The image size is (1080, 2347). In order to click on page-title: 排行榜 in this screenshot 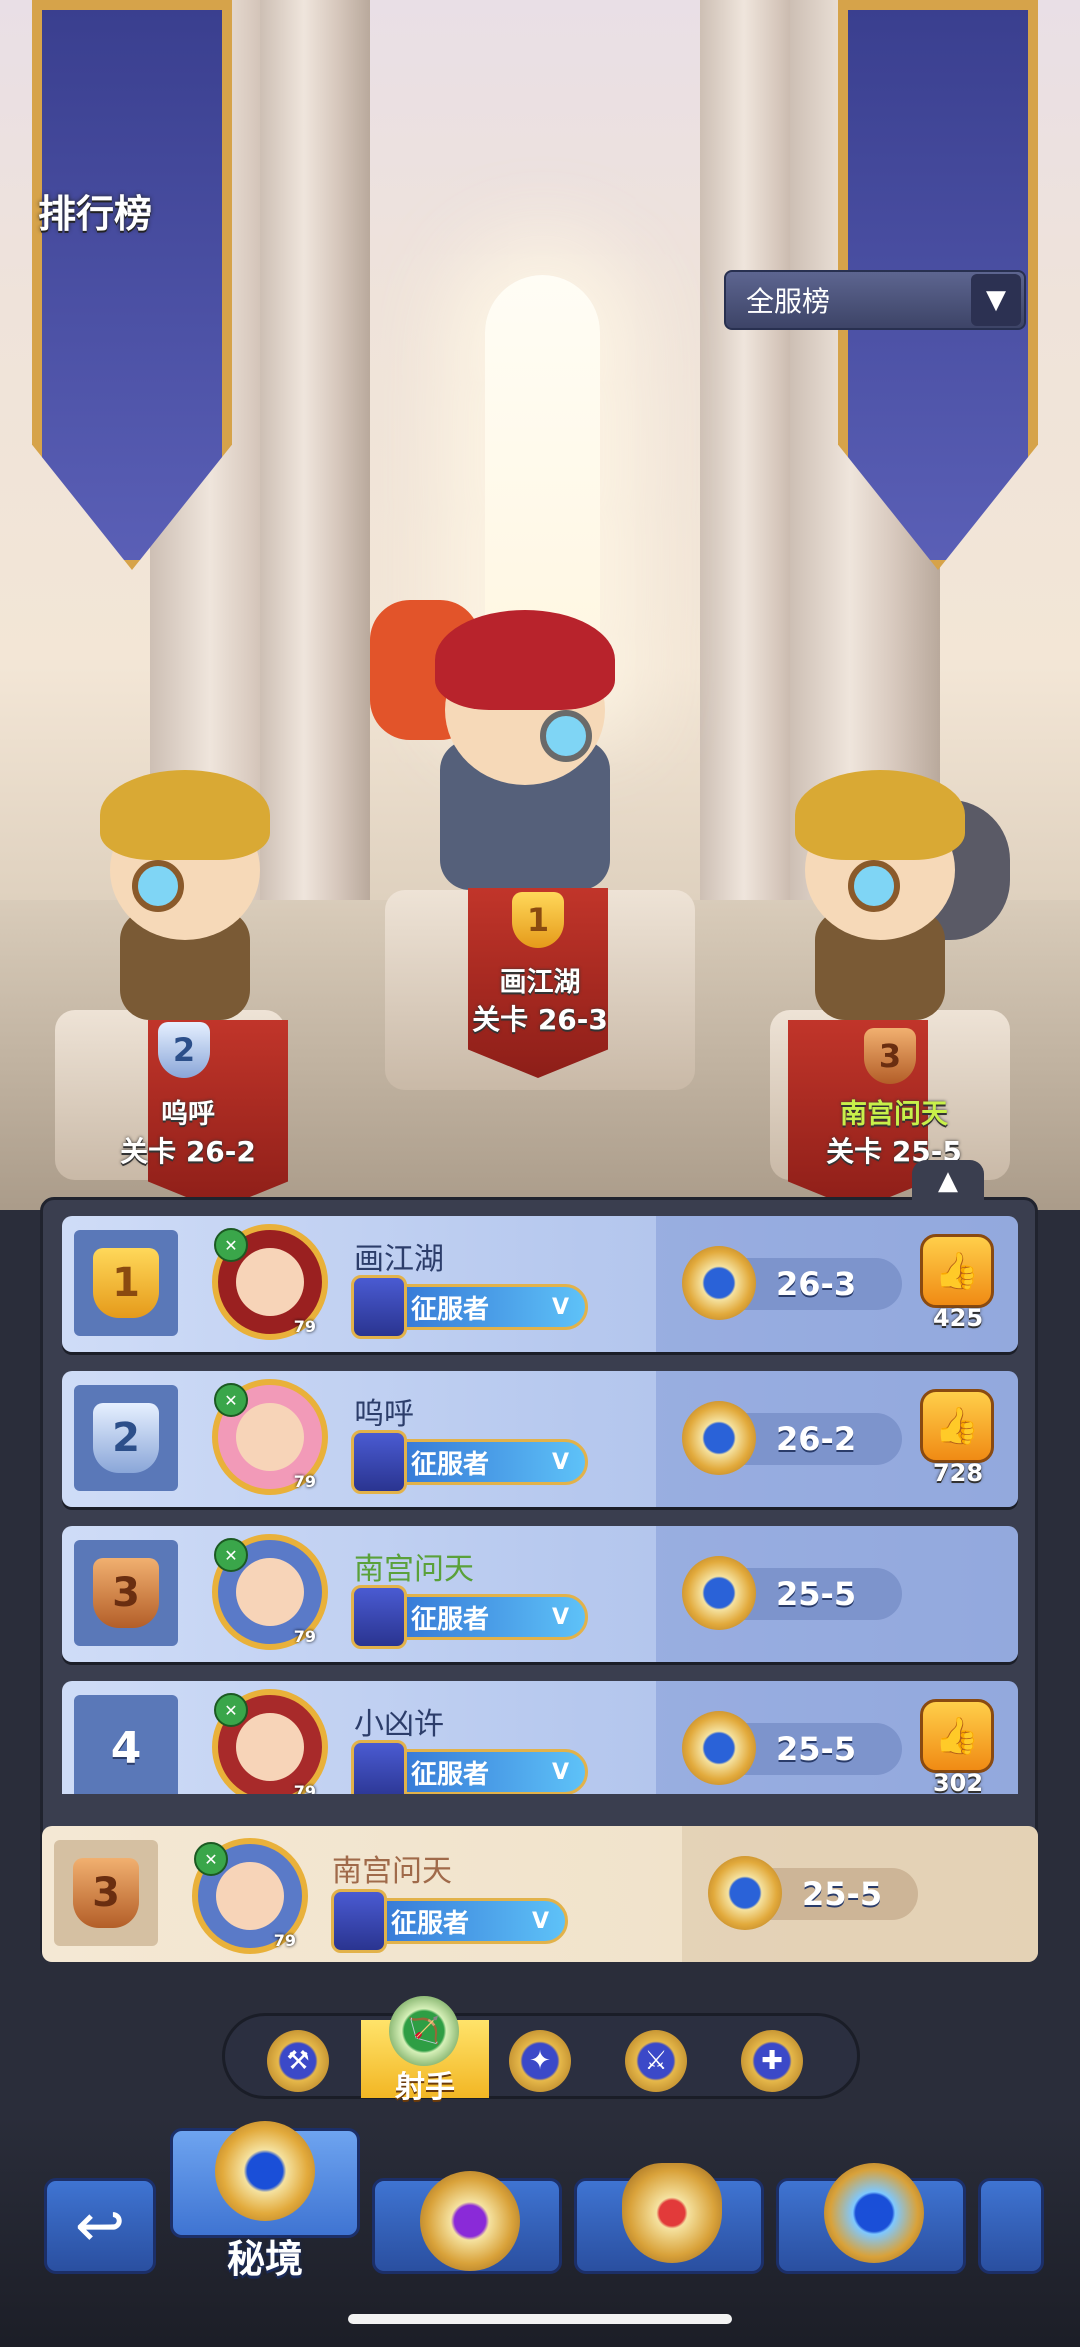, I will do `click(95, 214)`.